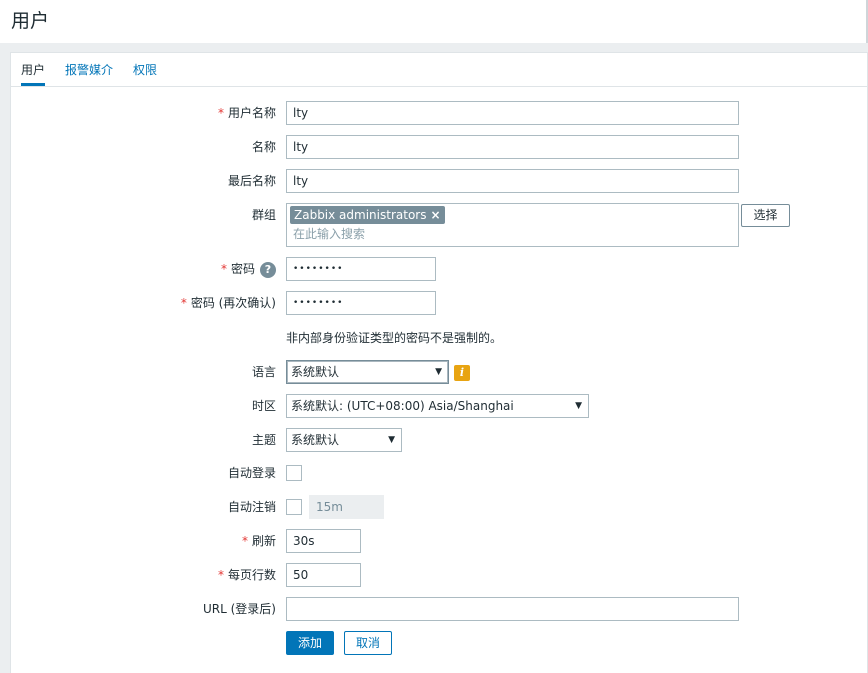 The height and width of the screenshot is (673, 868). I want to click on group-chip: Zabbix administrators ×, so click(367, 215).